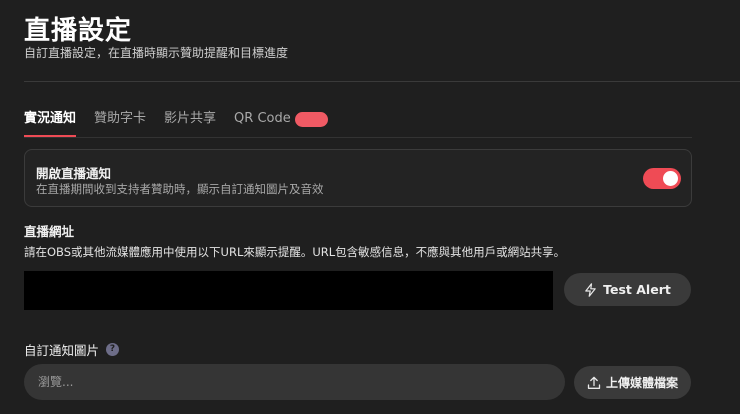  What do you see at coordinates (288, 290) in the screenshot?
I see `stream-url-field-redacted` at bounding box center [288, 290].